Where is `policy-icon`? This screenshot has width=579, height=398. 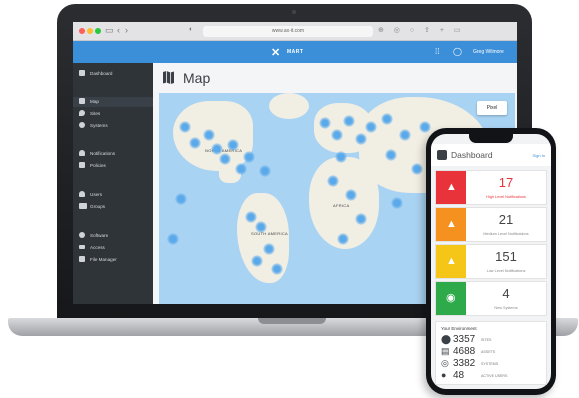
policy-icon is located at coordinates (82, 165).